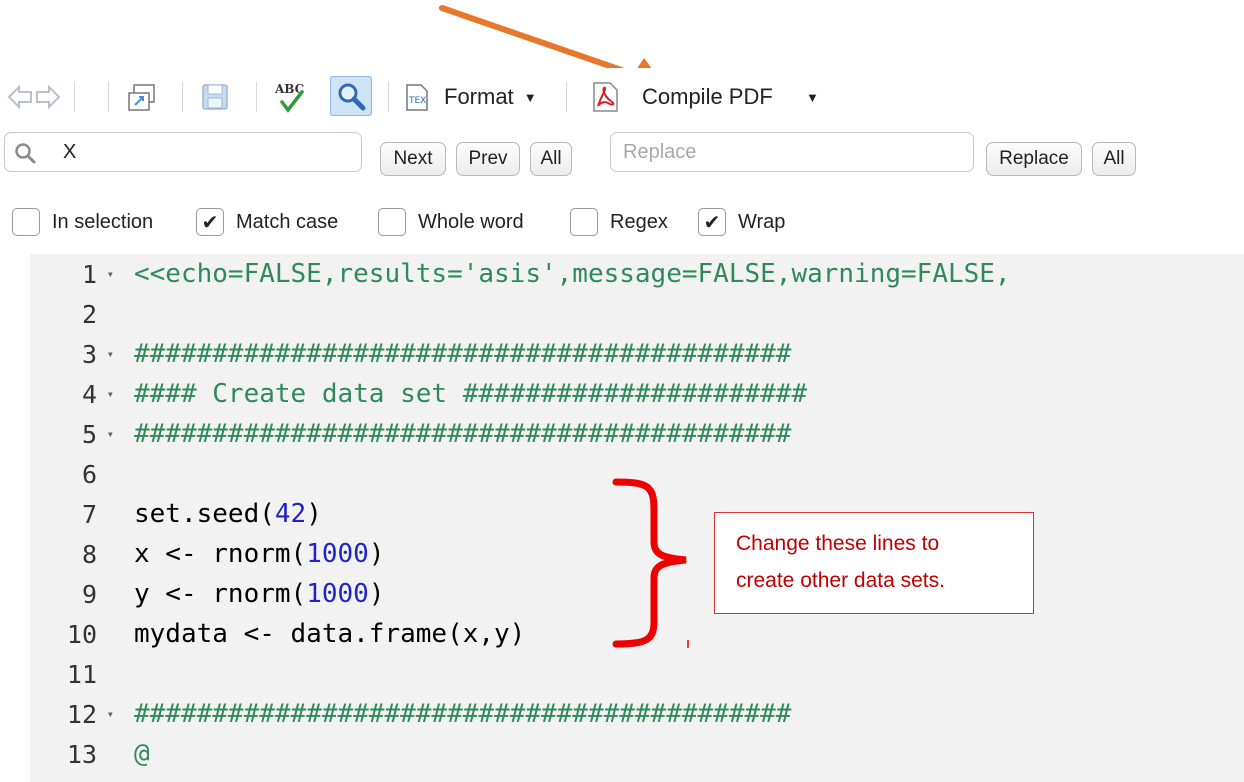 The image size is (1244, 782). I want to click on match-case-checkbox: ✔, so click(210, 222).